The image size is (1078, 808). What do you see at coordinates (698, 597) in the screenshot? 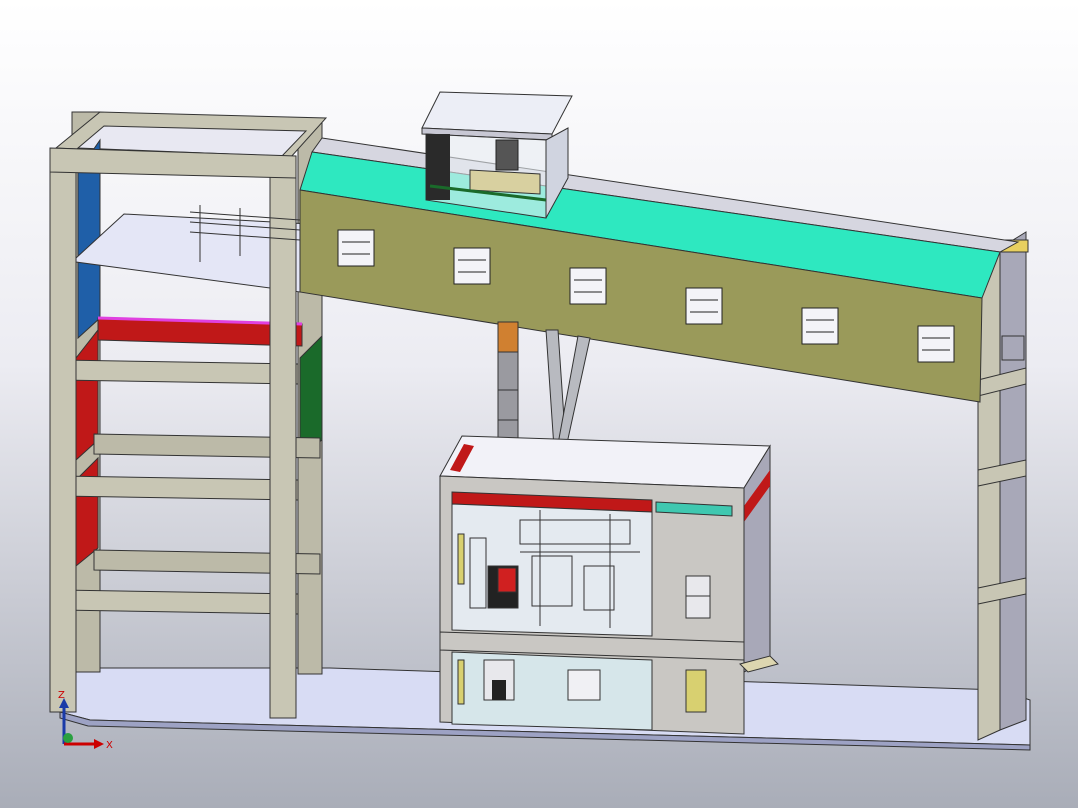
I see `annex-door-upper` at bounding box center [698, 597].